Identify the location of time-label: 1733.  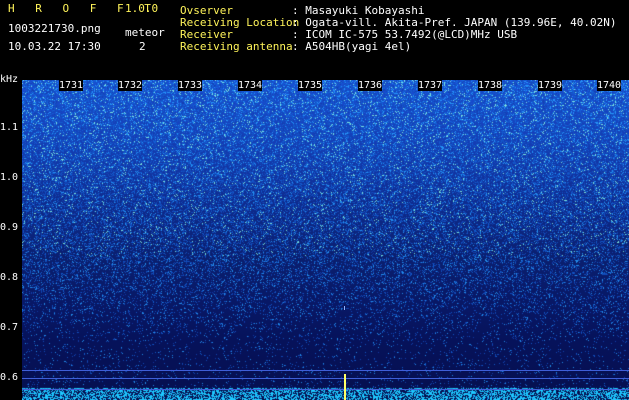
(190, 85).